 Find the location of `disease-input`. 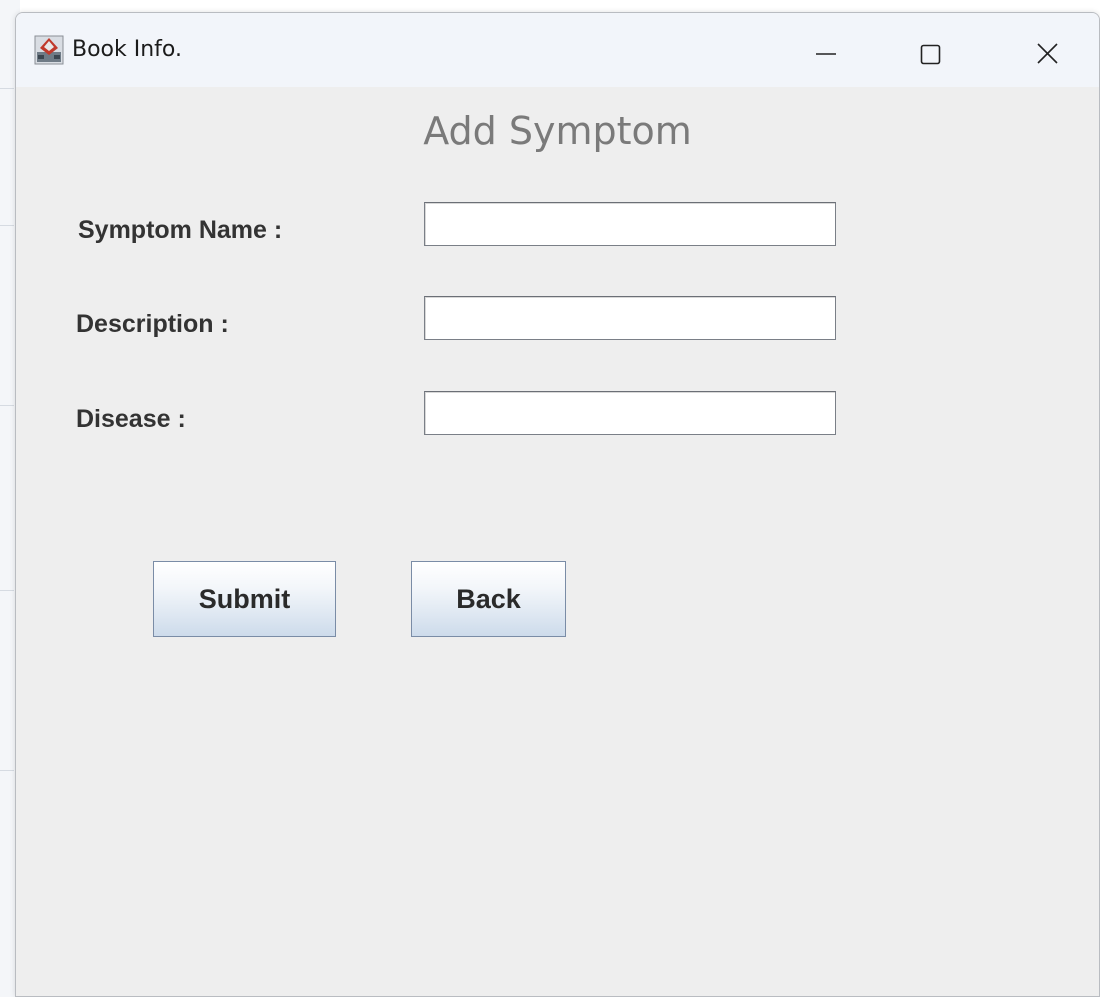

disease-input is located at coordinates (630, 413).